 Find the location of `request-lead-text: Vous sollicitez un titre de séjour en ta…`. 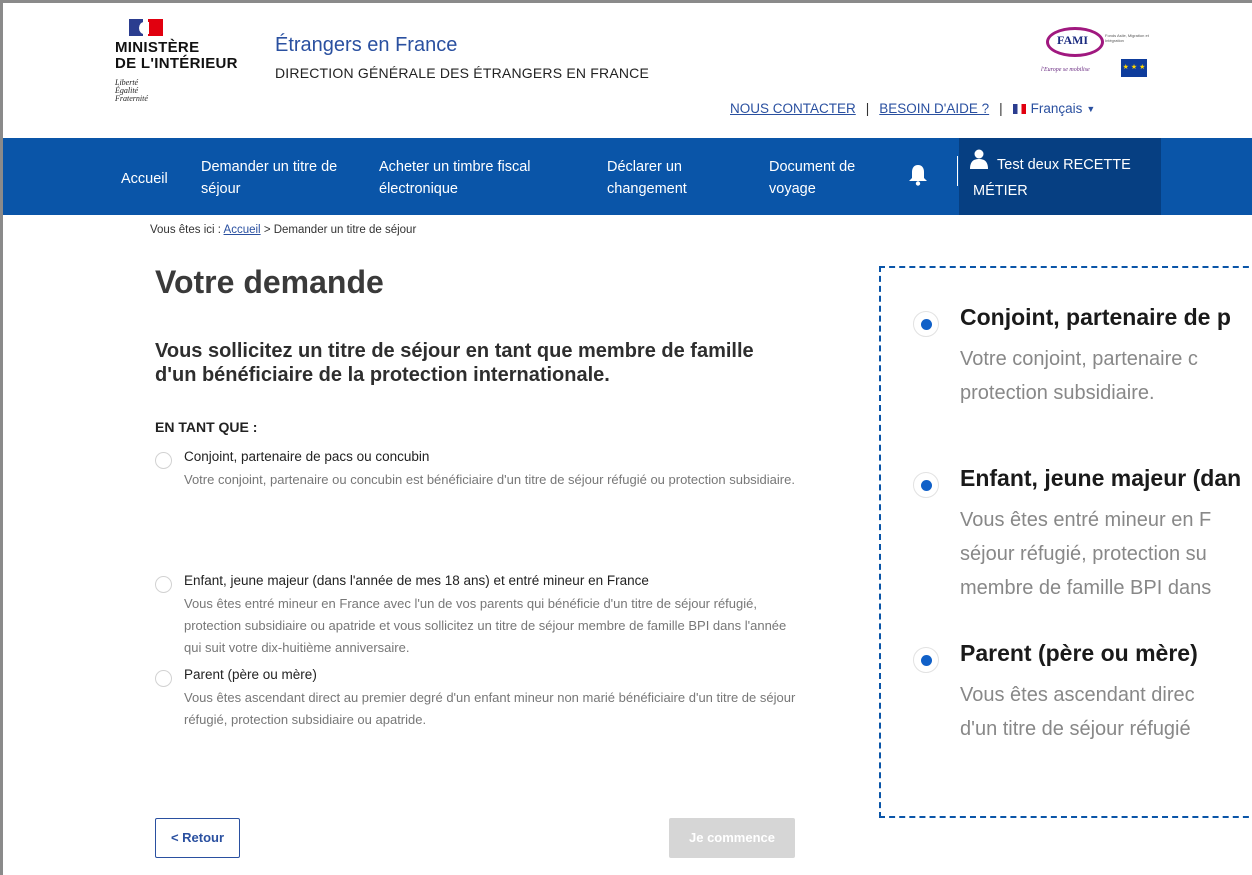

request-lead-text: Vous sollicitez un titre de séjour en ta… is located at coordinates (454, 363).